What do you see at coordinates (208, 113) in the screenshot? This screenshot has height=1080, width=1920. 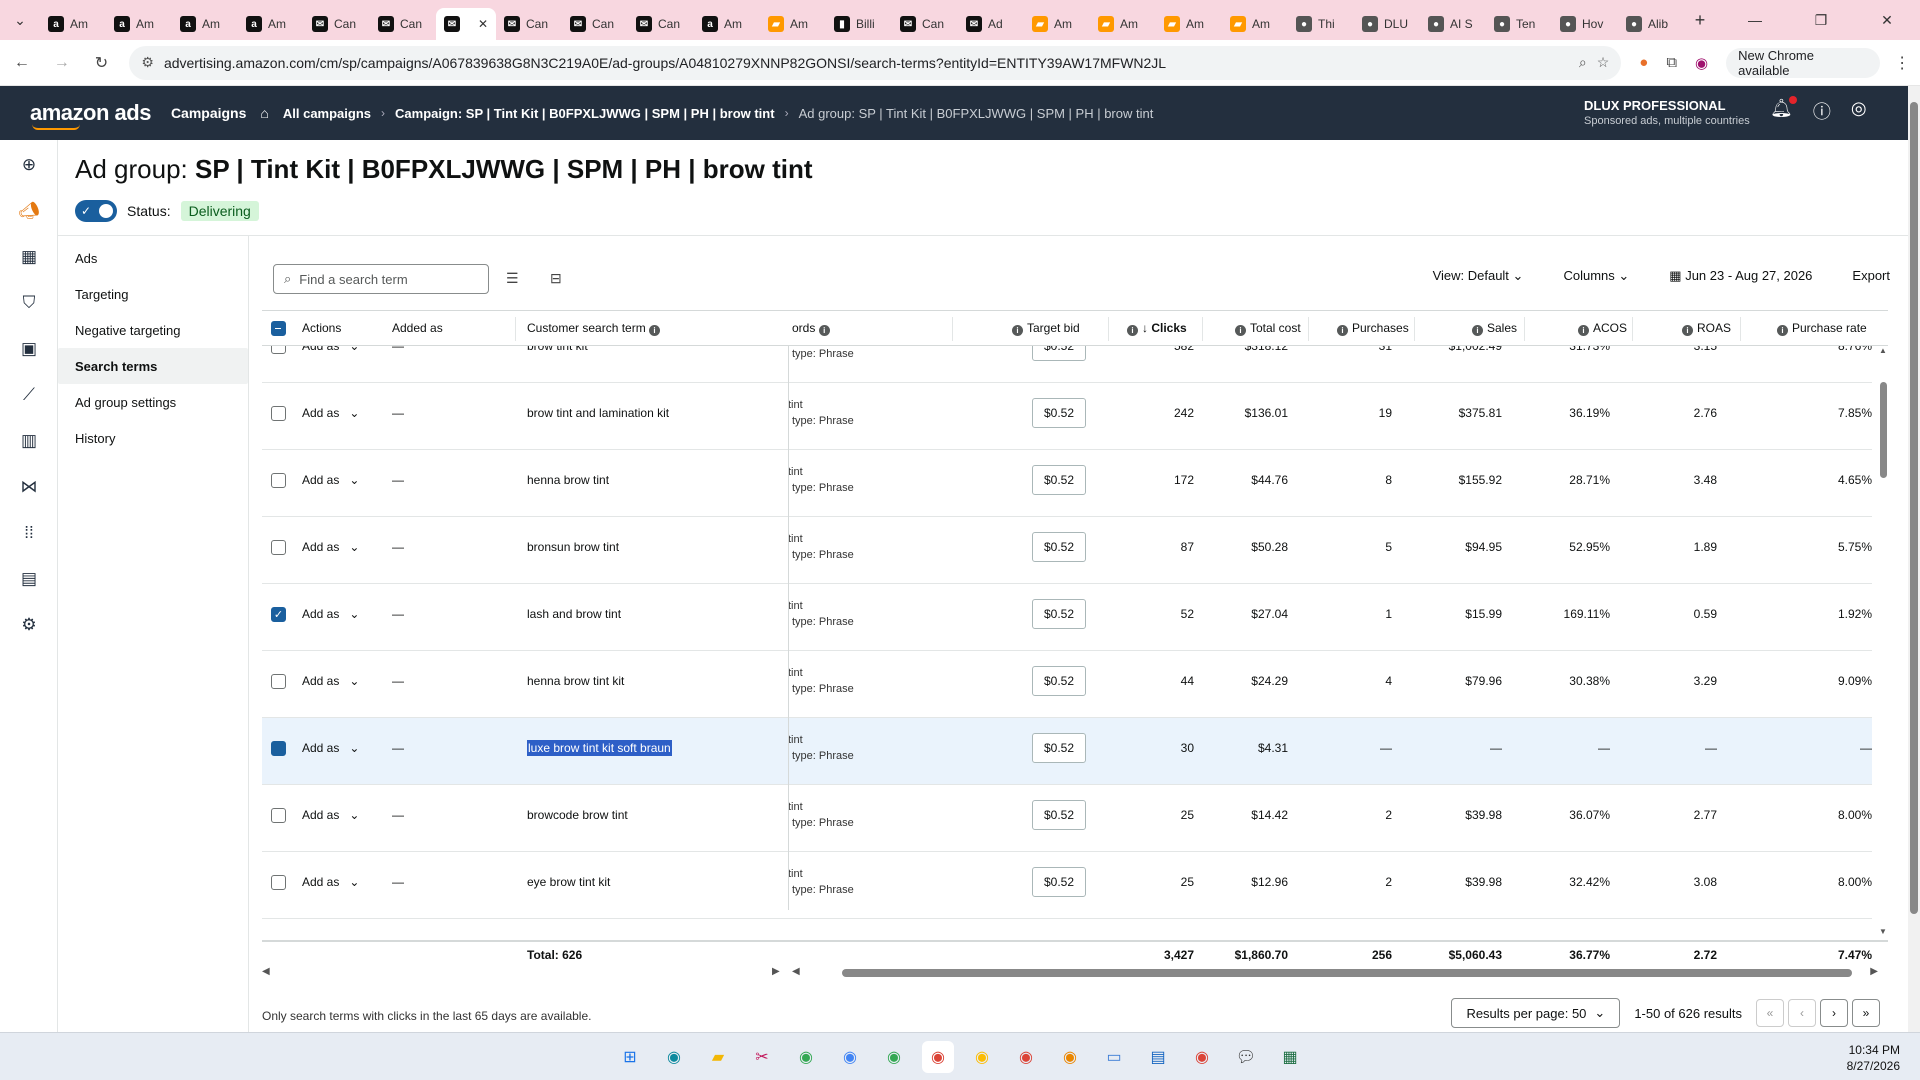 I see `campaigns-nav-link: Campaigns` at bounding box center [208, 113].